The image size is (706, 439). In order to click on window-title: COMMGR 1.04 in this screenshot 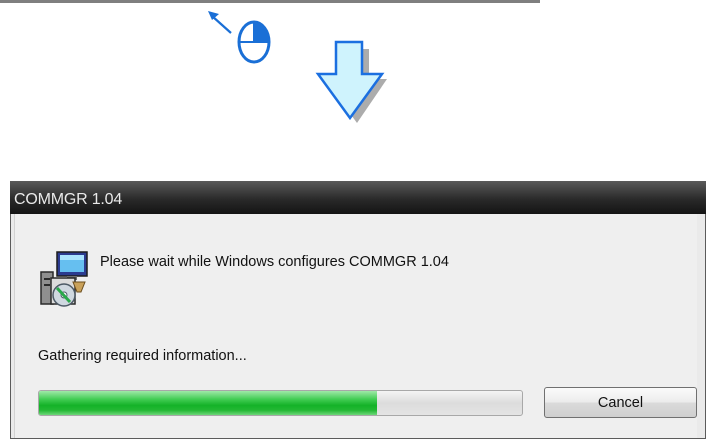, I will do `click(68, 199)`.